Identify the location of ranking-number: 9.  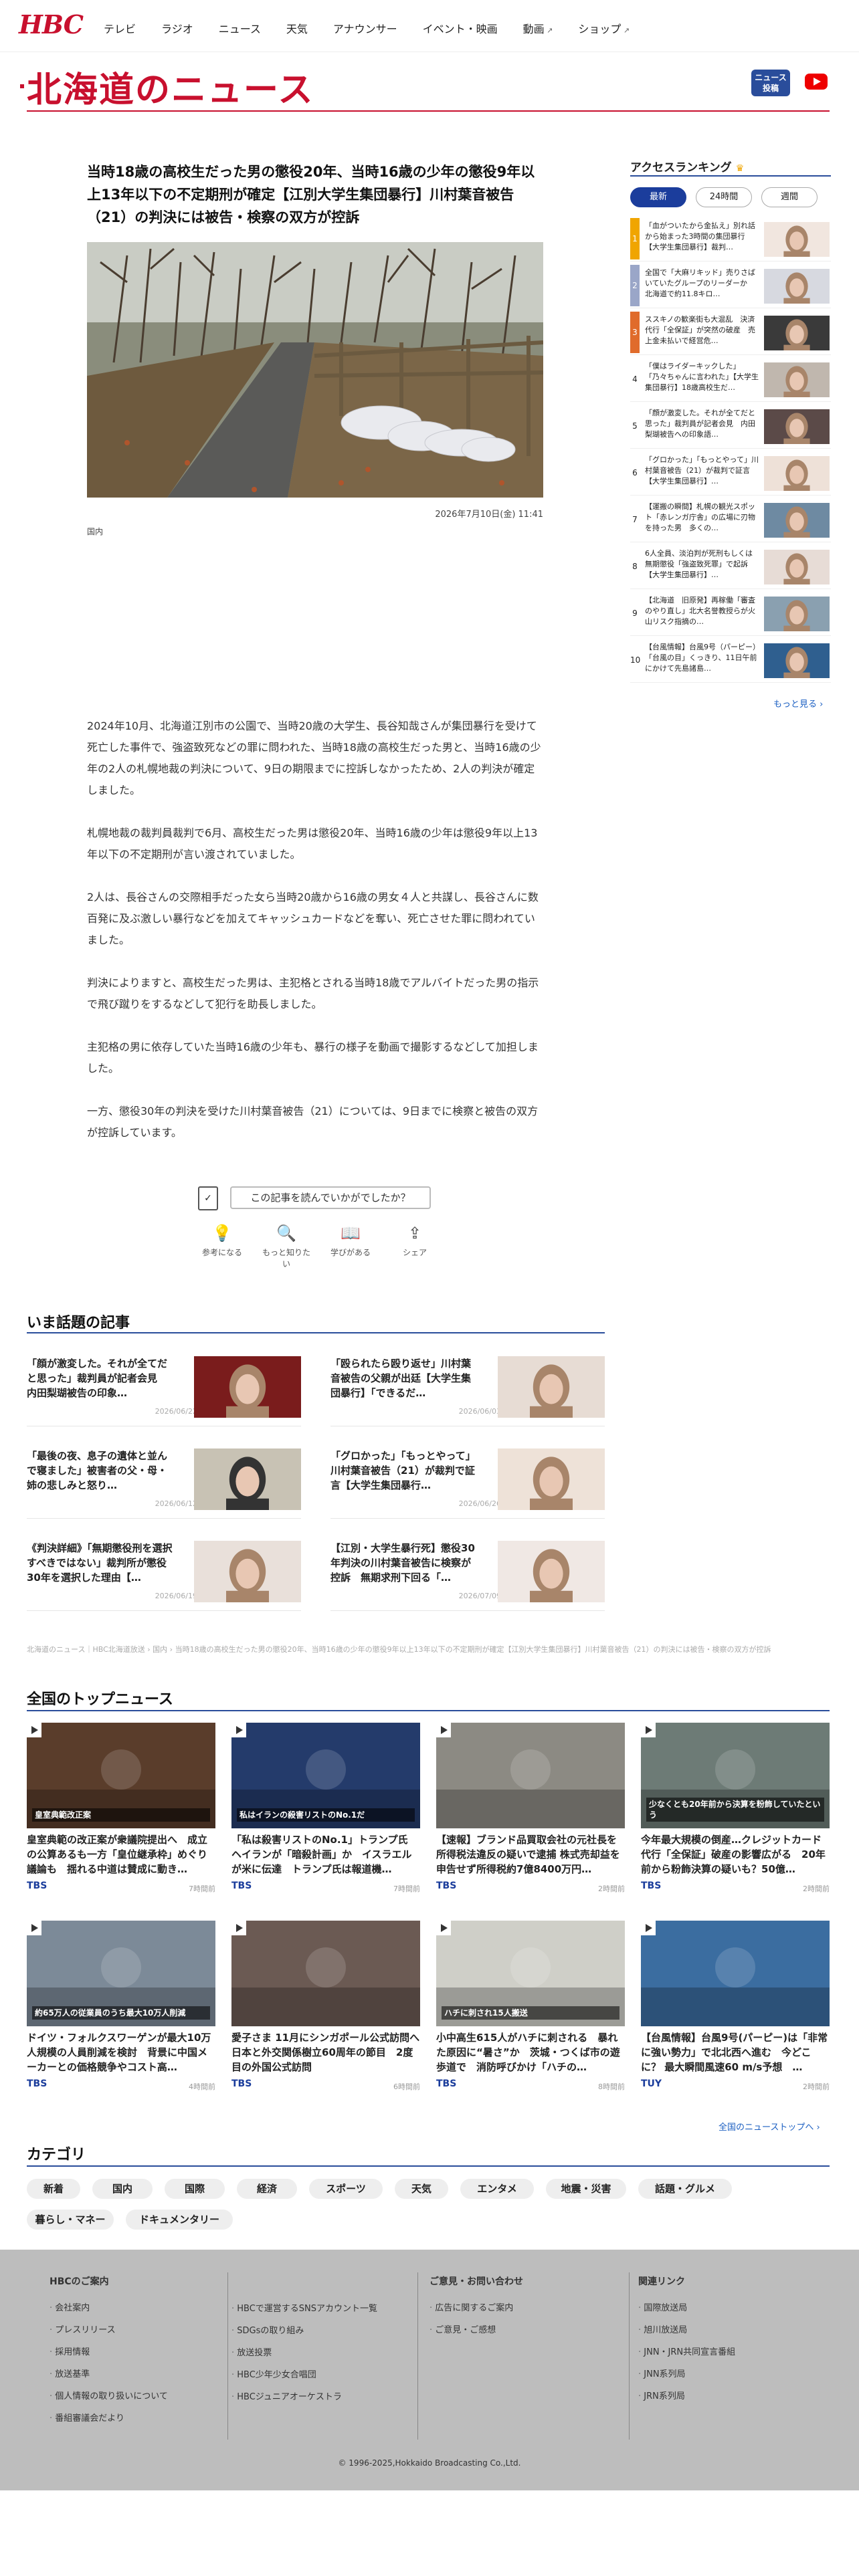
(635, 613).